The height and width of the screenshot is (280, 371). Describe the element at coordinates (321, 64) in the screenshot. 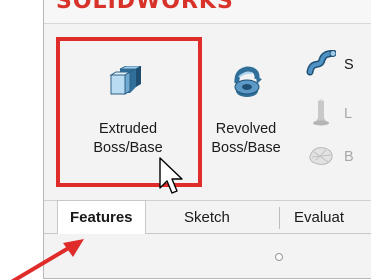

I see `swept-boss-icon` at that location.